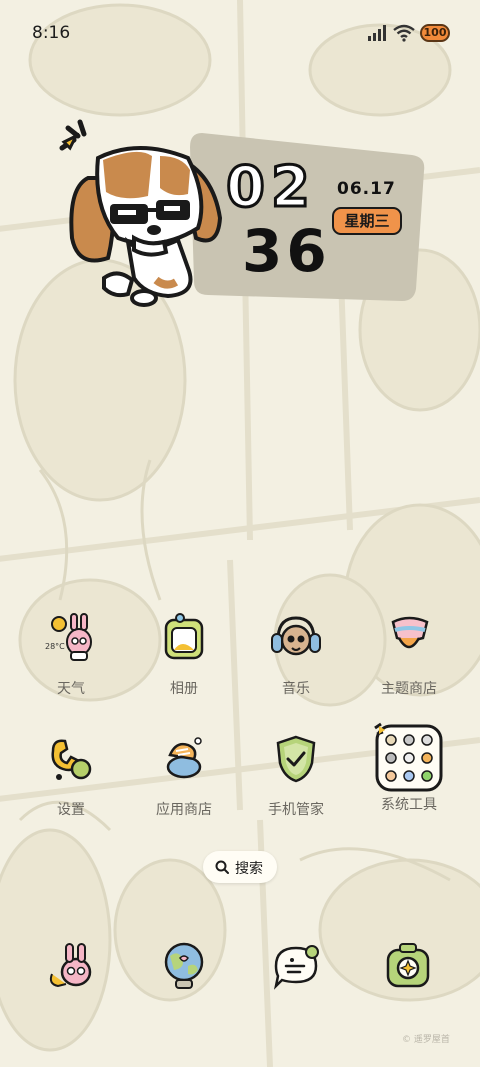 This screenshot has width=480, height=1067. Describe the element at coordinates (377, 33) in the screenshot. I see `signal-icon` at that location.